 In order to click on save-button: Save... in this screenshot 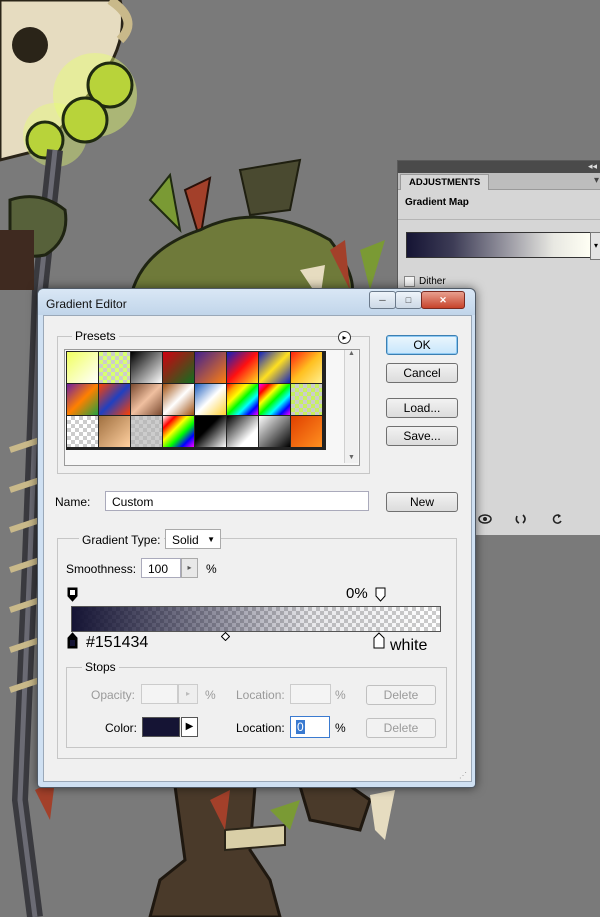, I will do `click(422, 436)`.